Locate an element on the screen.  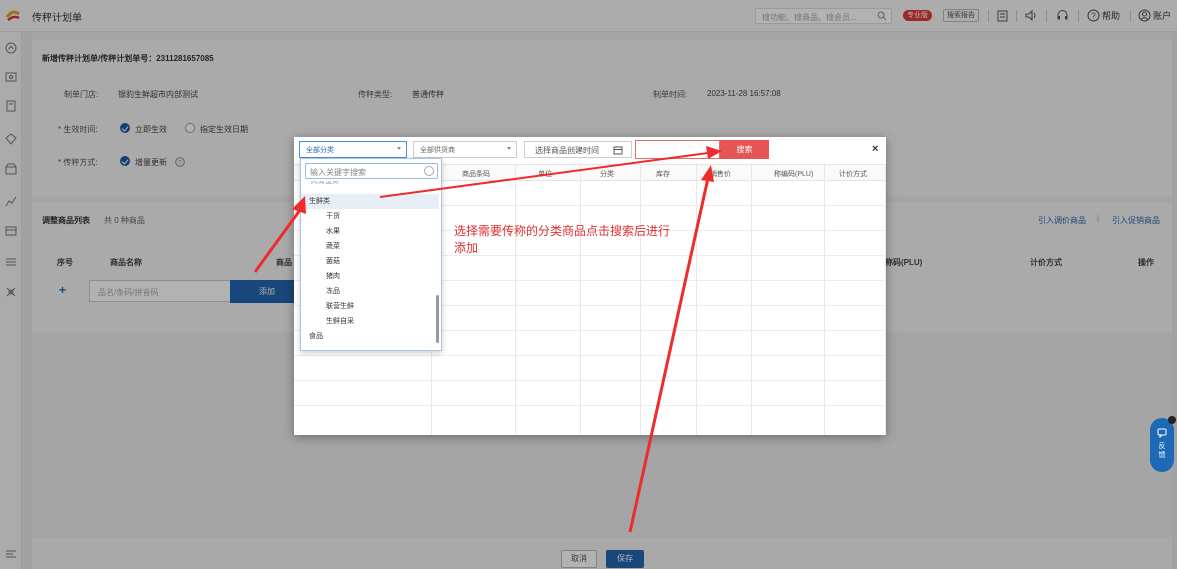
create-date-picker: 选择商品创建时间 is located at coordinates (578, 149).